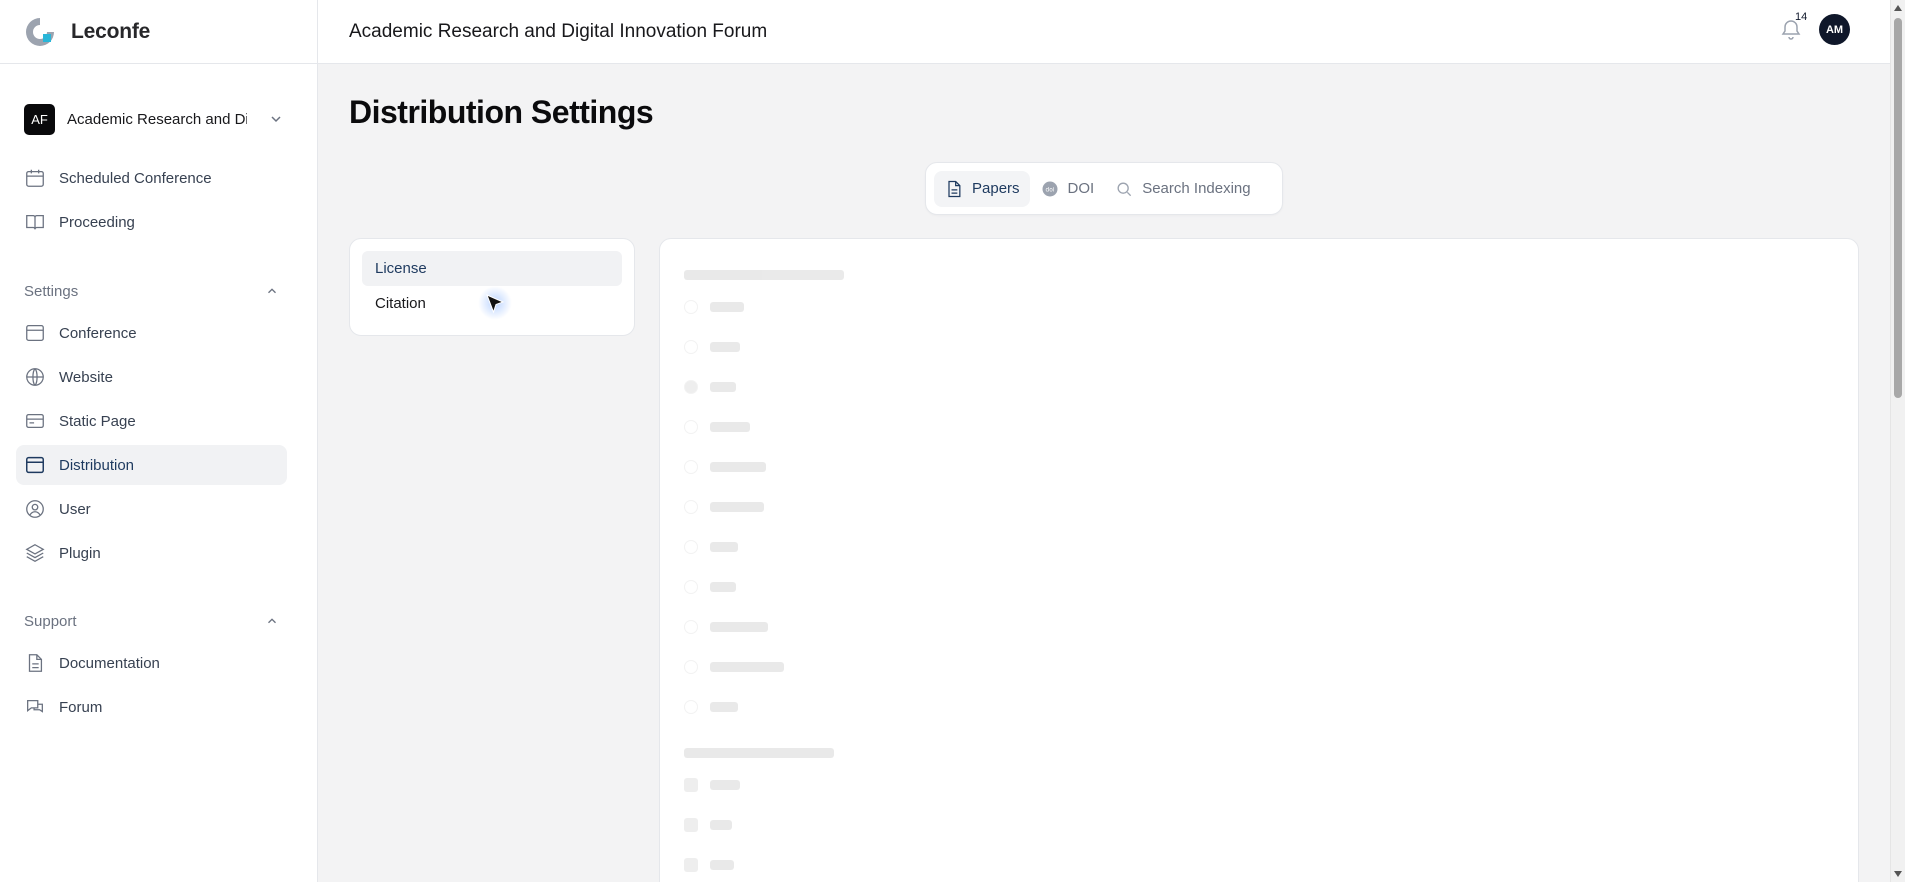 The image size is (1905, 882). Describe the element at coordinates (151, 553) in the screenshot. I see `sidebar-item-plugin: Plugin` at that location.